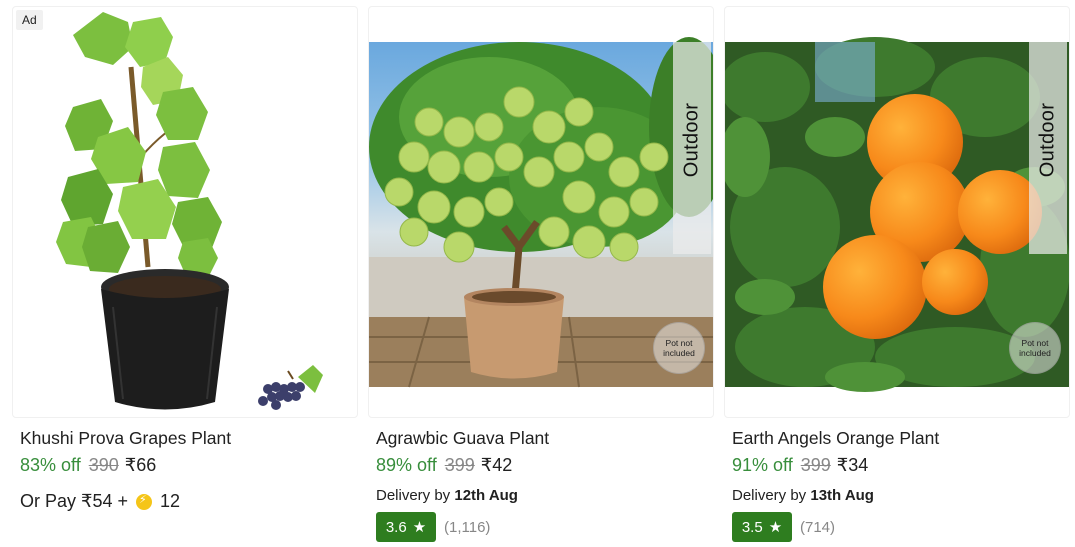 This screenshot has height=547, width=1075. I want to click on supercoin-pay-row: Or Pay ₹54 + 12, so click(100, 501).